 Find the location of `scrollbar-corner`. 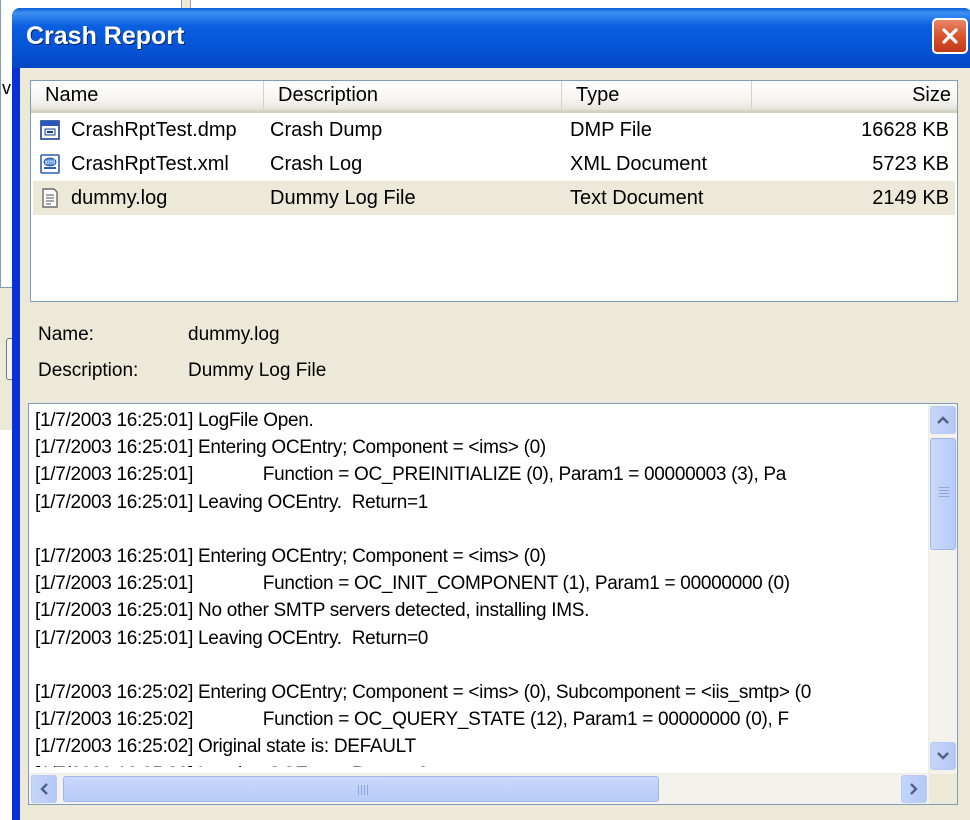

scrollbar-corner is located at coordinates (943, 789).